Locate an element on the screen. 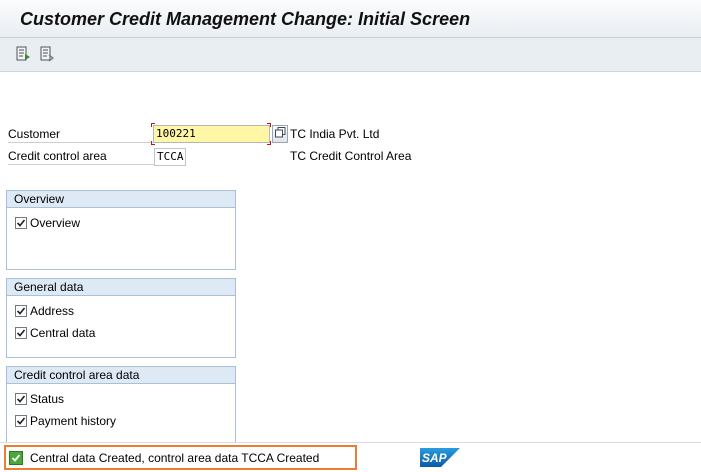  status-checkbox is located at coordinates (21, 399).